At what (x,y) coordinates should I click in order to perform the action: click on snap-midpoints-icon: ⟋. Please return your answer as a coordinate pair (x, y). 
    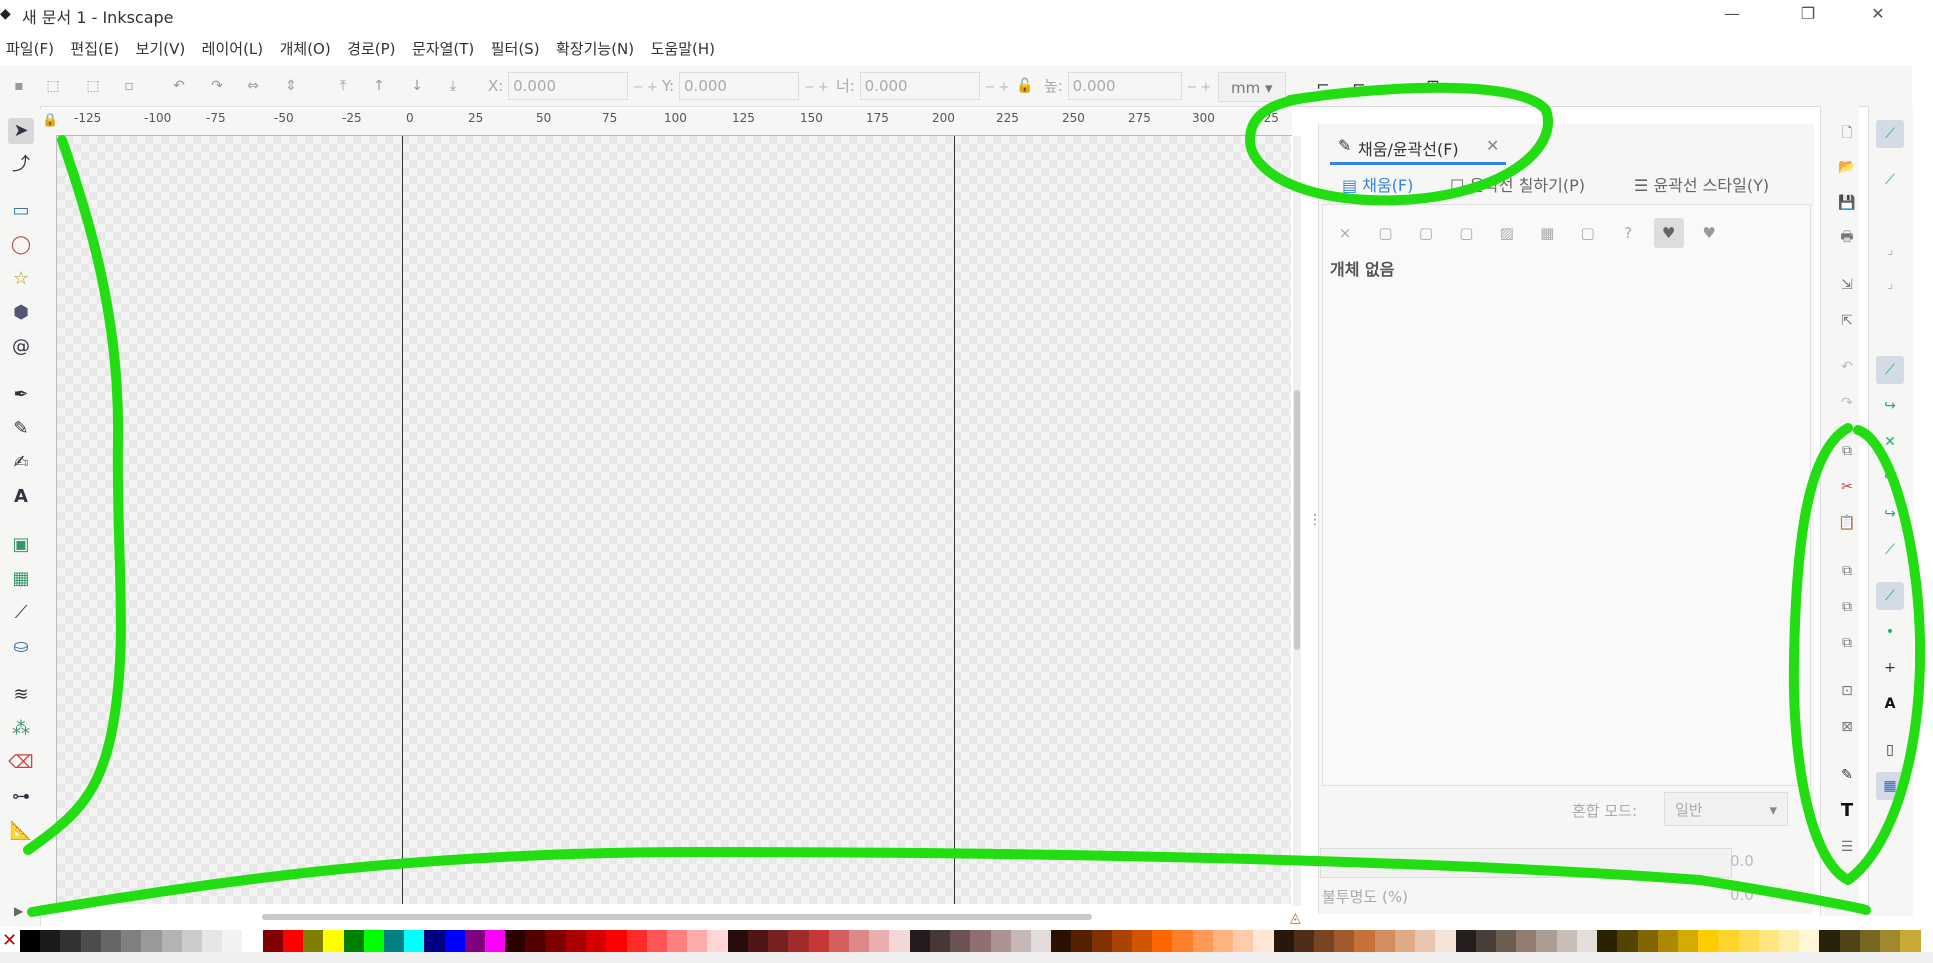
    Looking at the image, I should click on (1890, 550).